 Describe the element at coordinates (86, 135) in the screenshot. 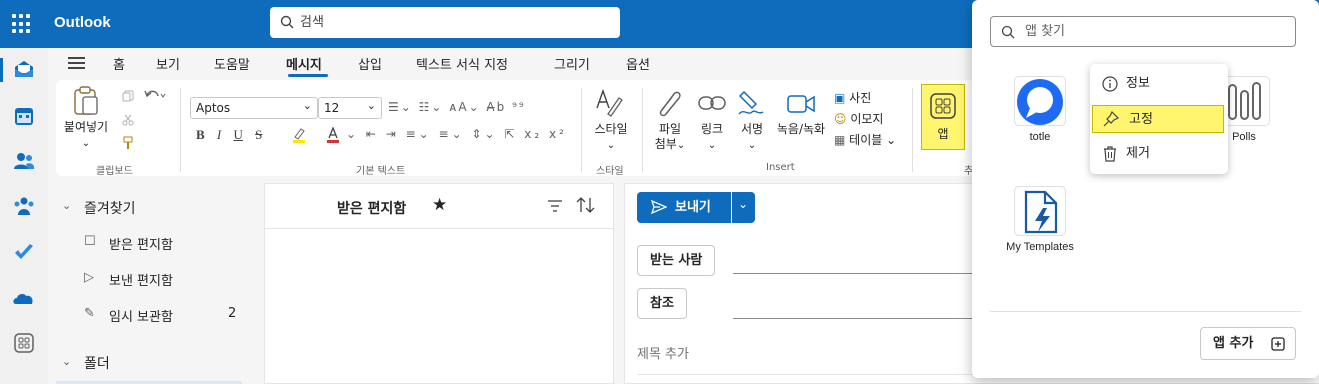

I see `paste-button: 붙여넣기 ⌄` at that location.